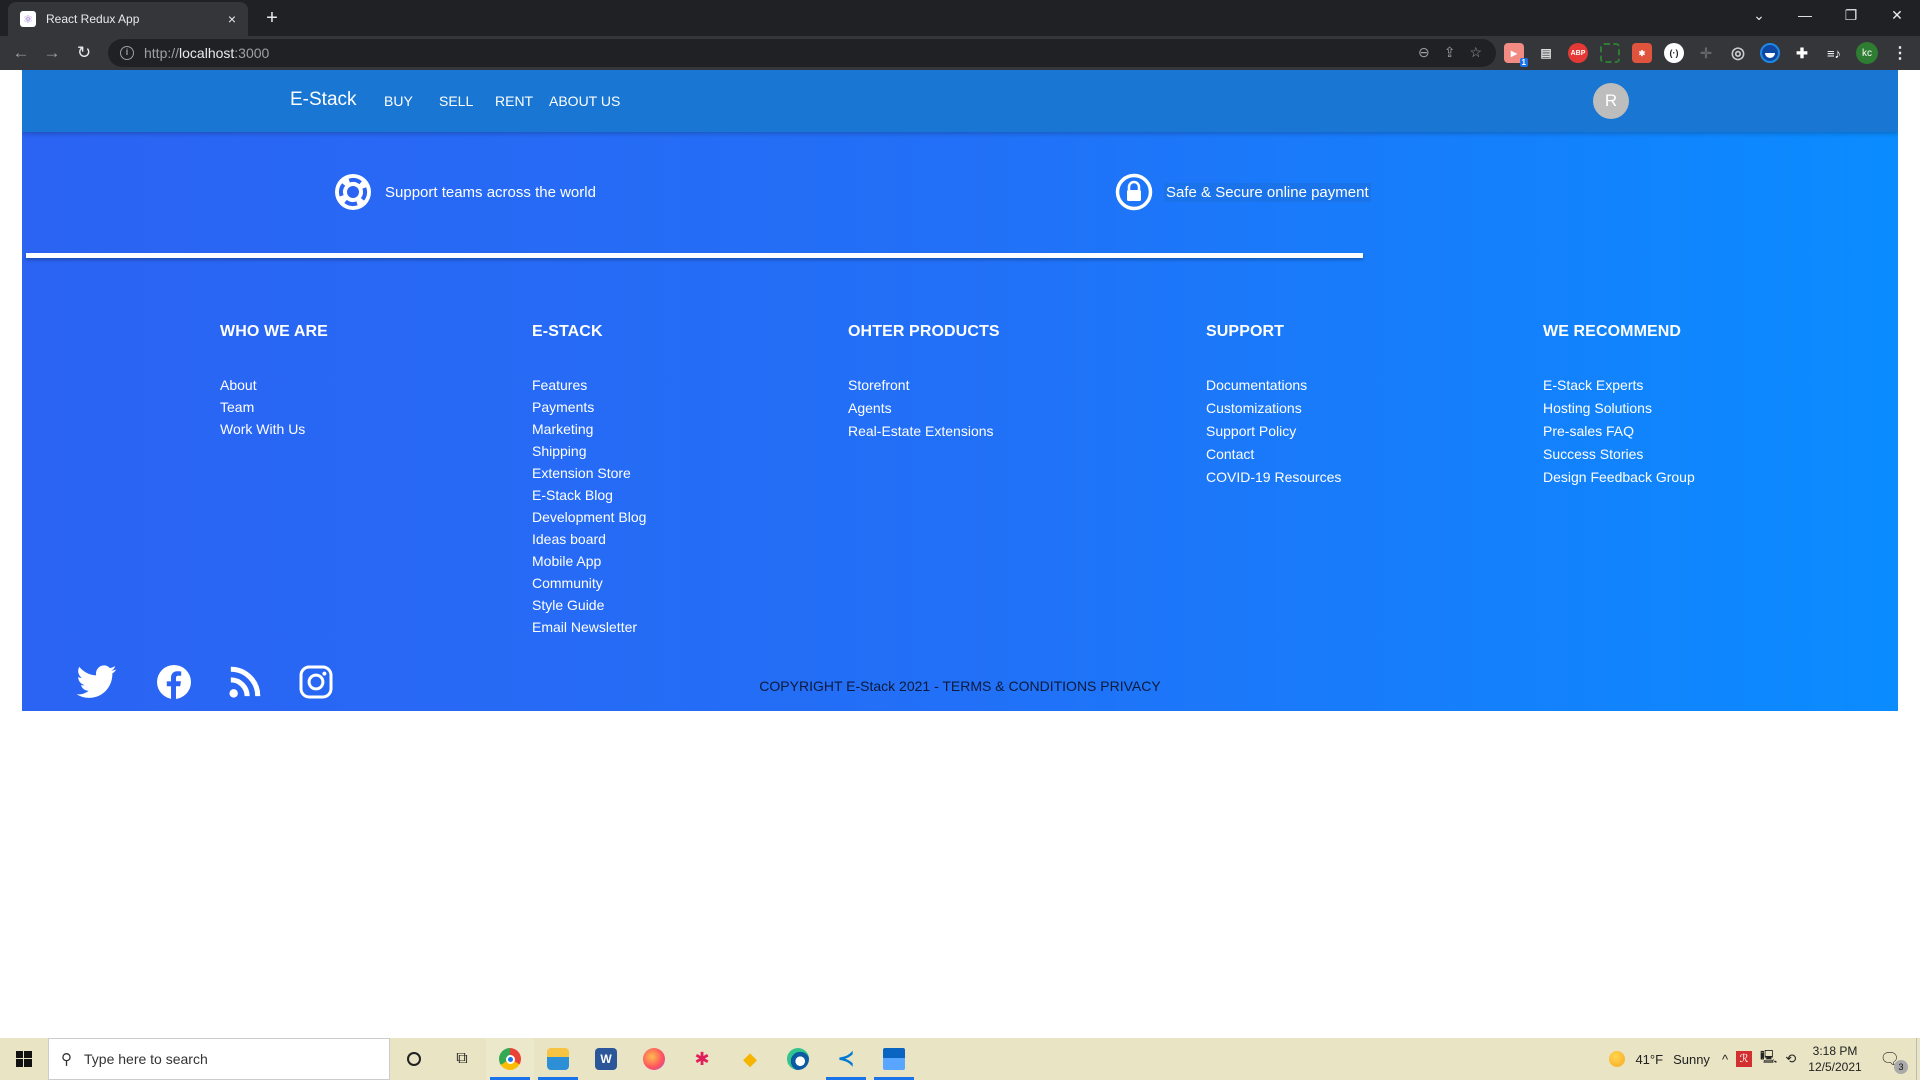 The width and height of the screenshot is (1920, 1080). I want to click on video-extension-icon: ▶ 1, so click(1516, 55).